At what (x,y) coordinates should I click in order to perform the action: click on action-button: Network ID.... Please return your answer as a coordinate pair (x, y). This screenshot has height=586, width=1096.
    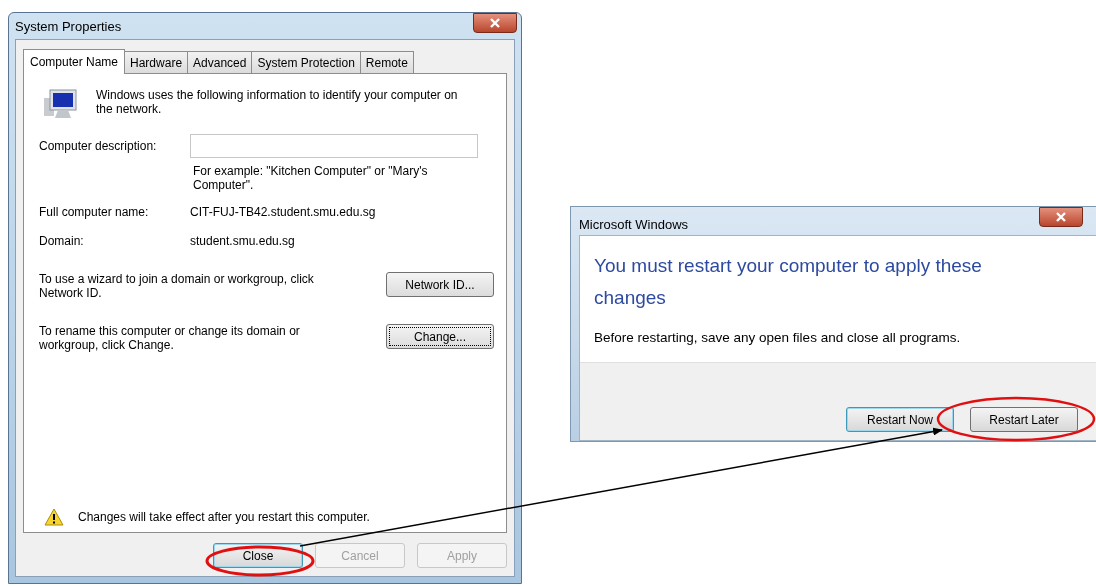
    Looking at the image, I should click on (440, 284).